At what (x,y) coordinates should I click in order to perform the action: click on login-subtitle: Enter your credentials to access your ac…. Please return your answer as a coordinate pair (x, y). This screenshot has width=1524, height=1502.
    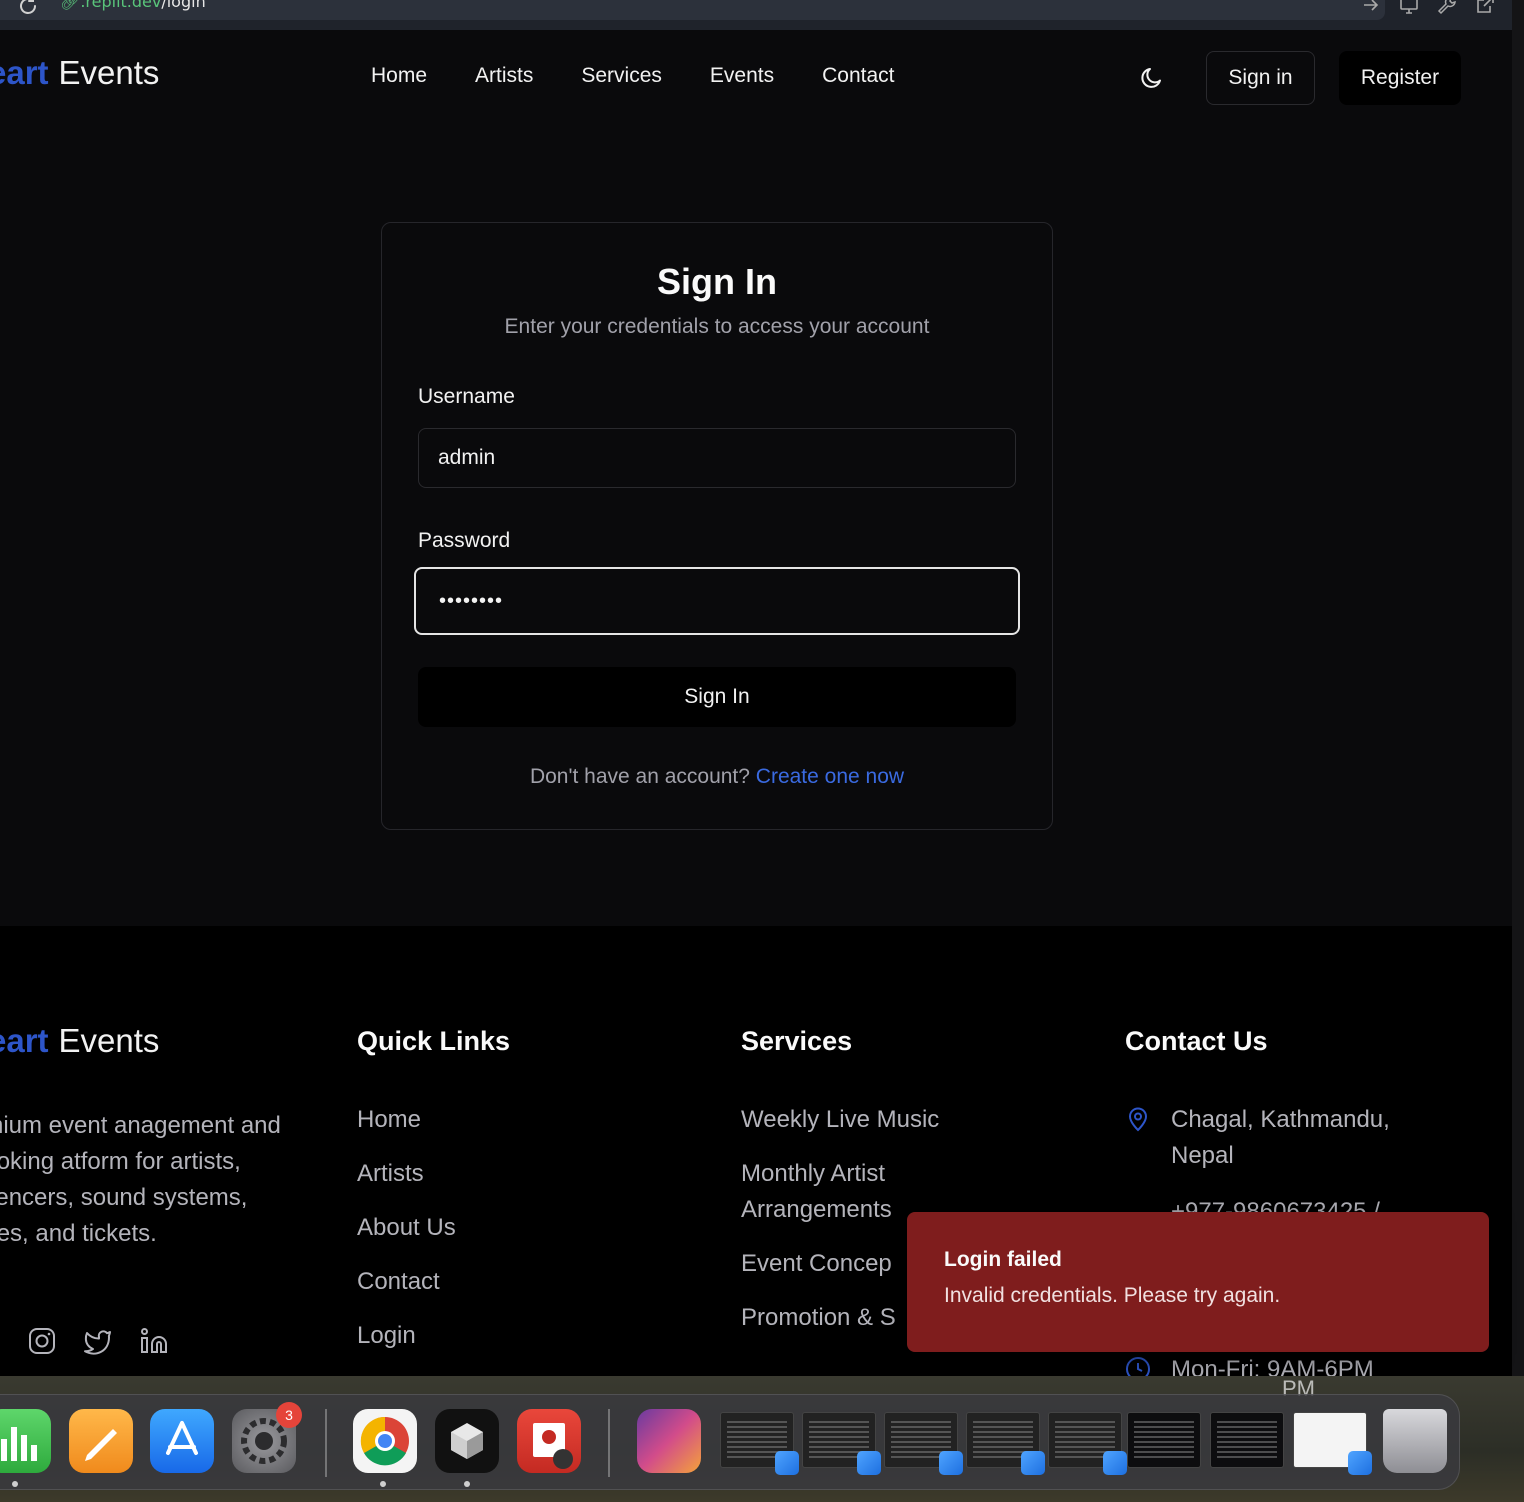
    Looking at the image, I should click on (717, 326).